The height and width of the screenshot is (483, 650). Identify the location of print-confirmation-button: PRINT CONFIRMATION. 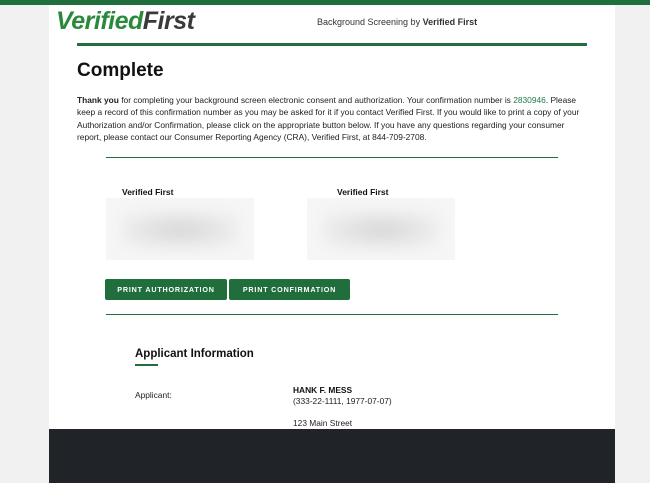
(289, 289).